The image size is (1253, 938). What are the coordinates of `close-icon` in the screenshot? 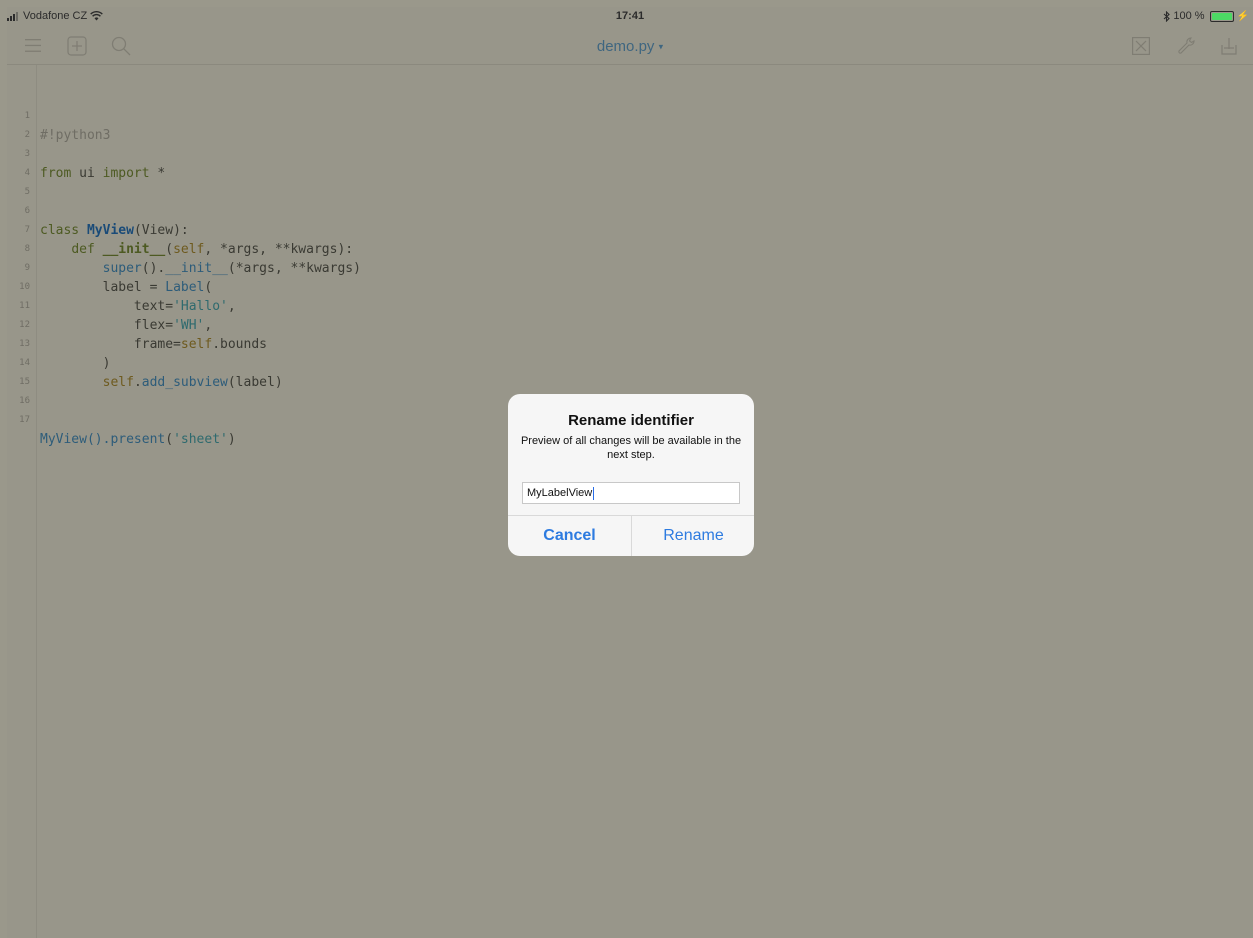 It's located at (1141, 46).